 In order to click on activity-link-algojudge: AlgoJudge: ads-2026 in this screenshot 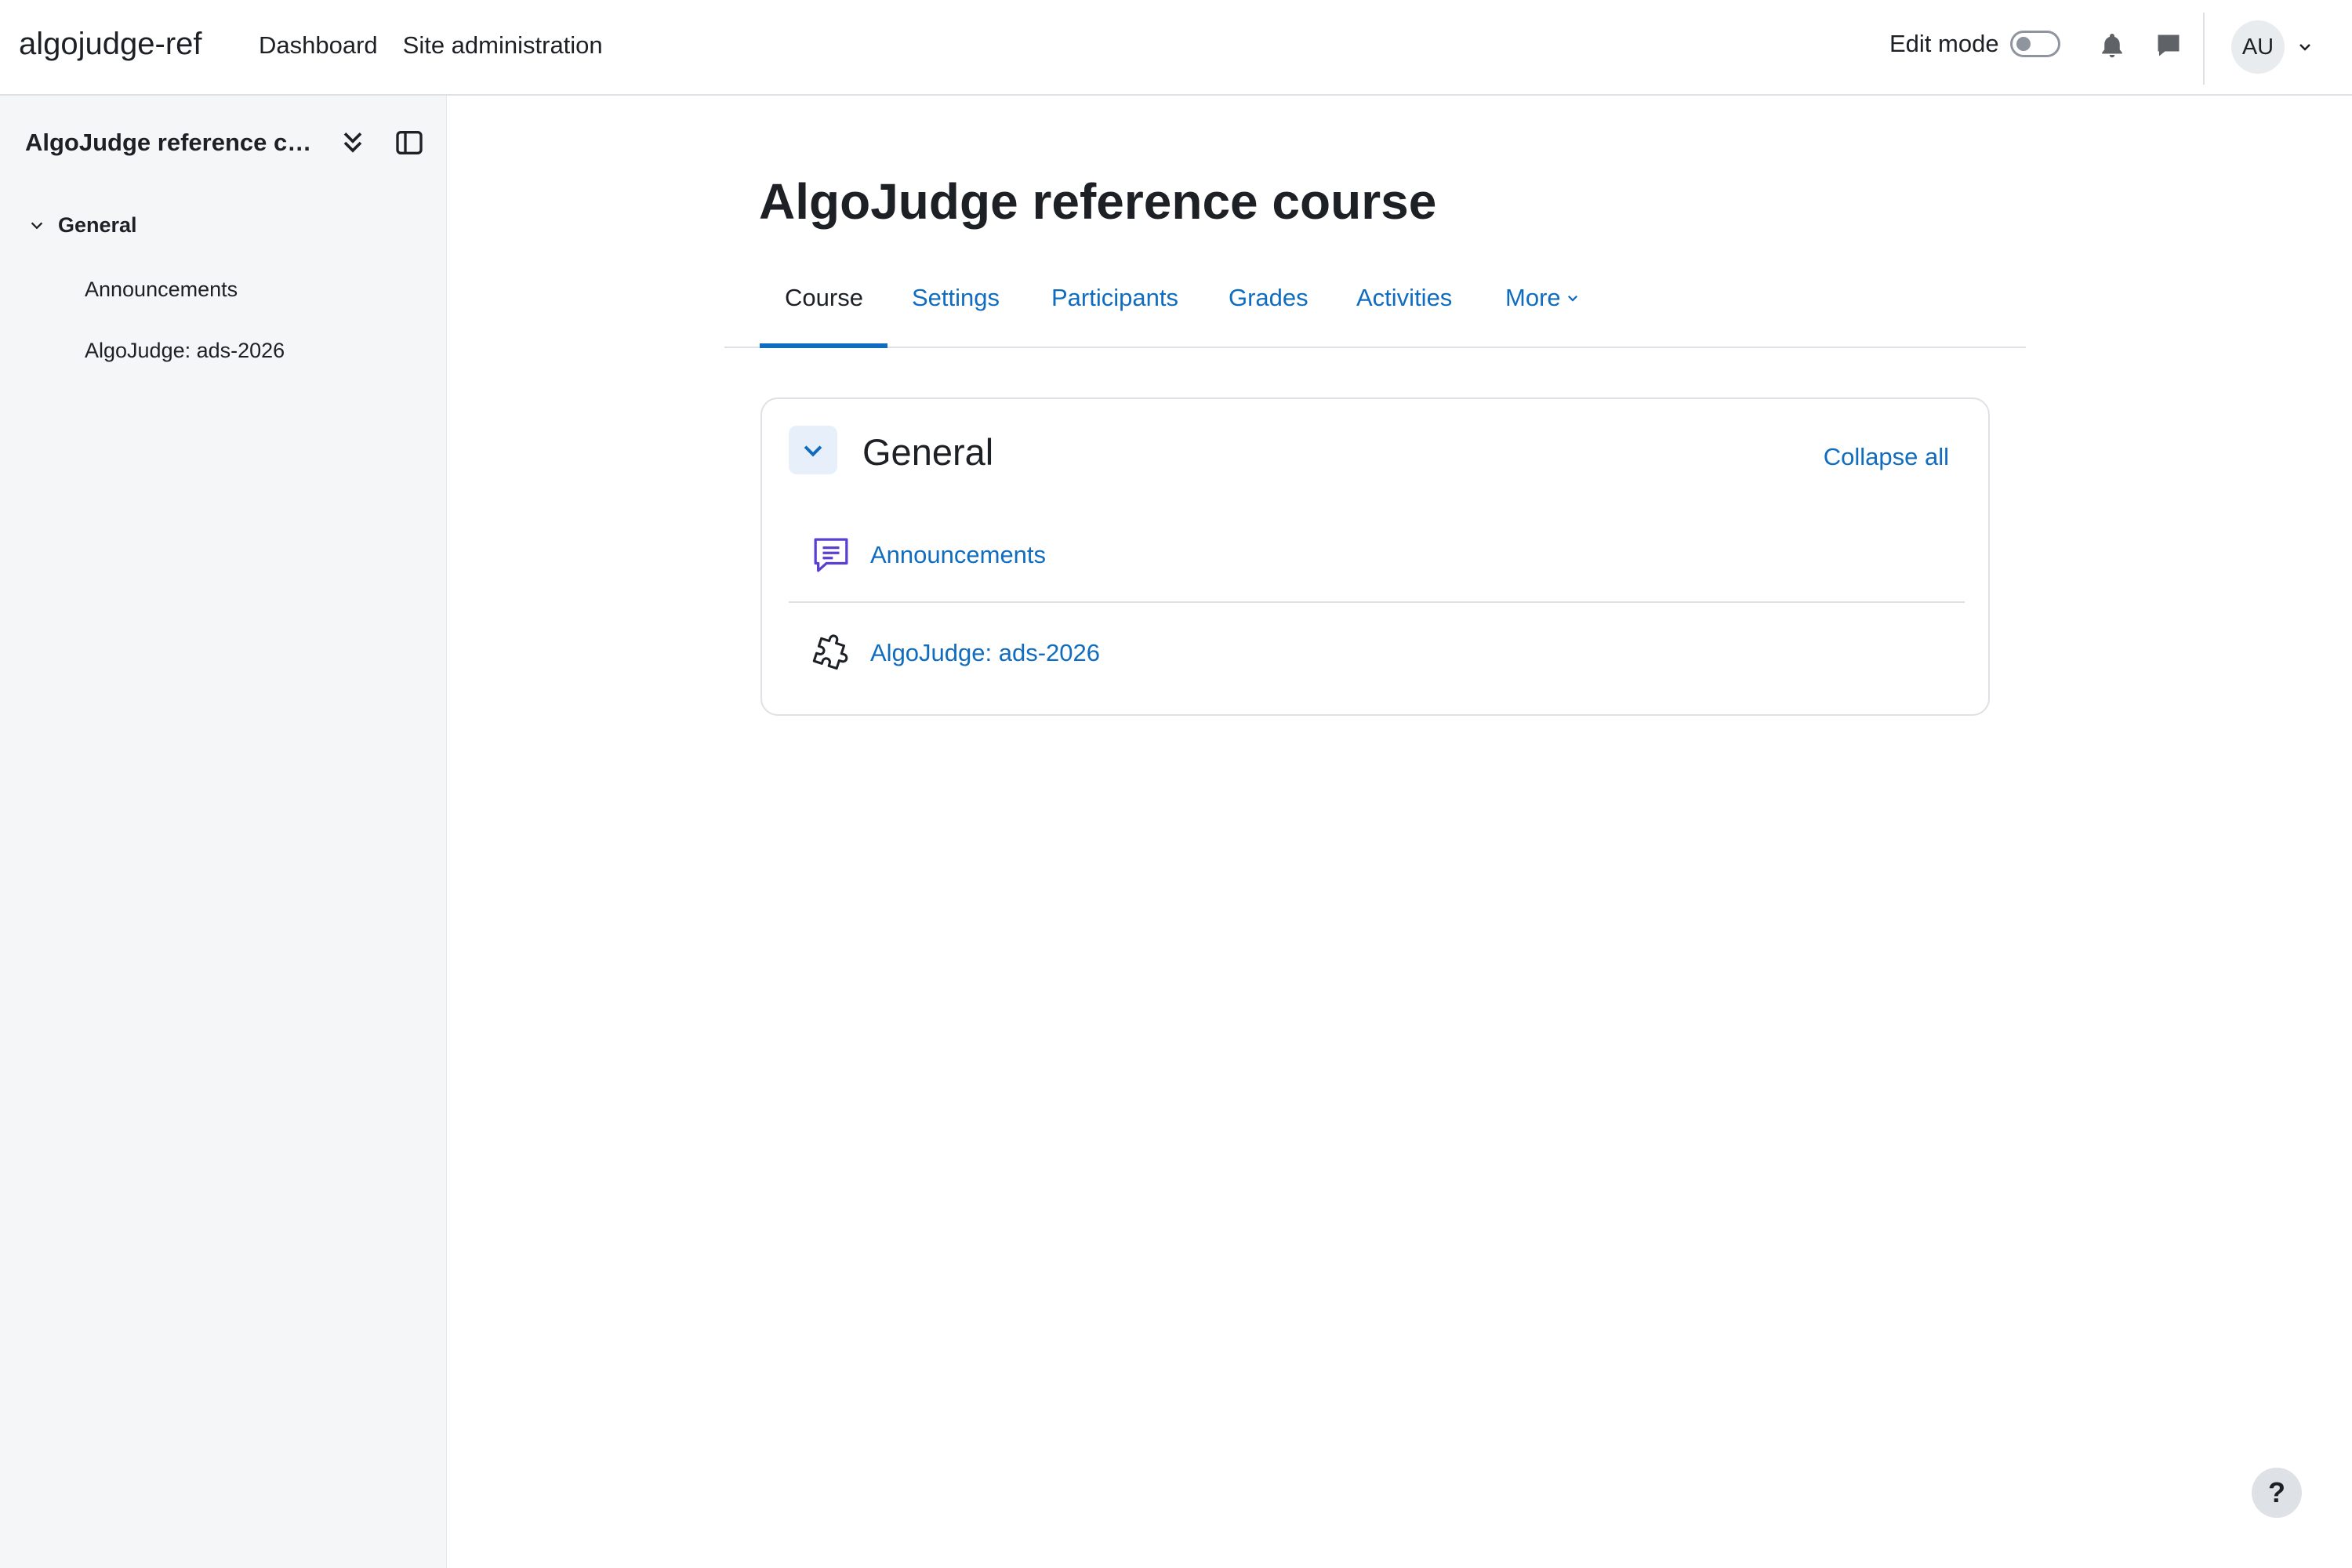, I will do `click(985, 653)`.